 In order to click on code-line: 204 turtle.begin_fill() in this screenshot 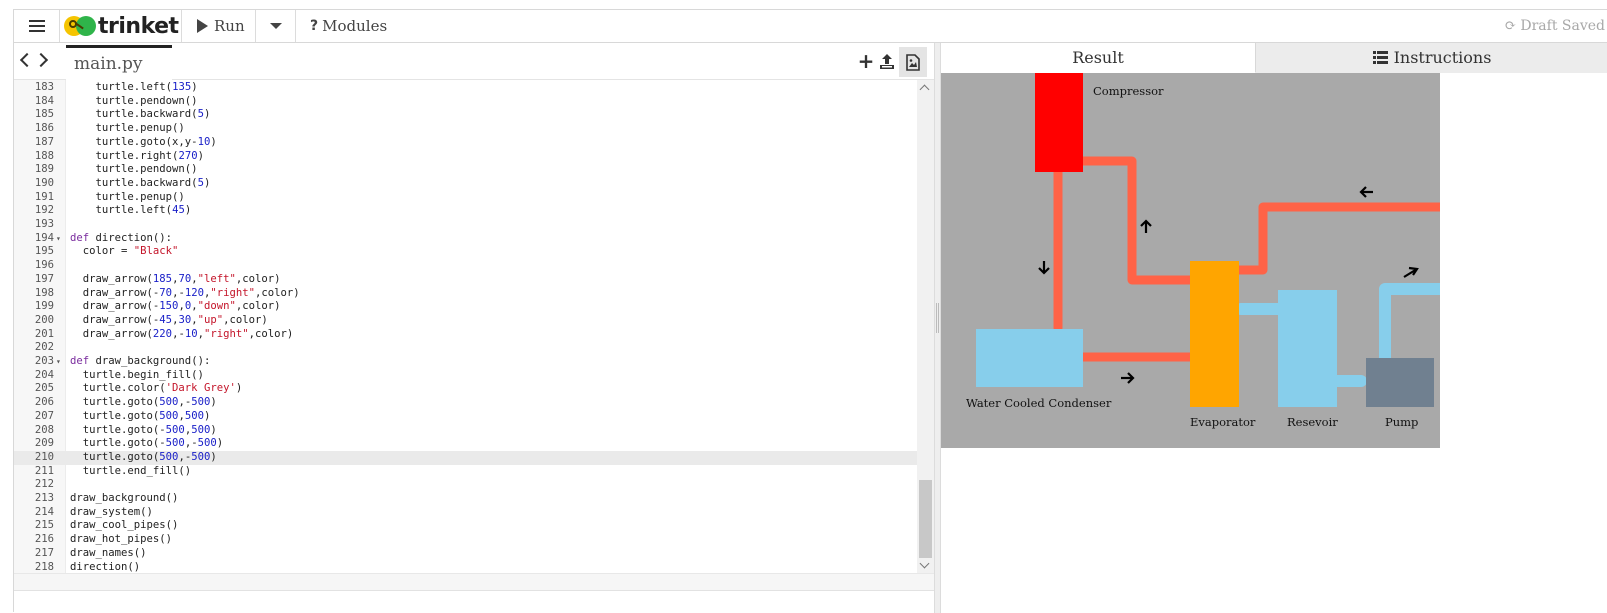, I will do `click(465, 376)`.